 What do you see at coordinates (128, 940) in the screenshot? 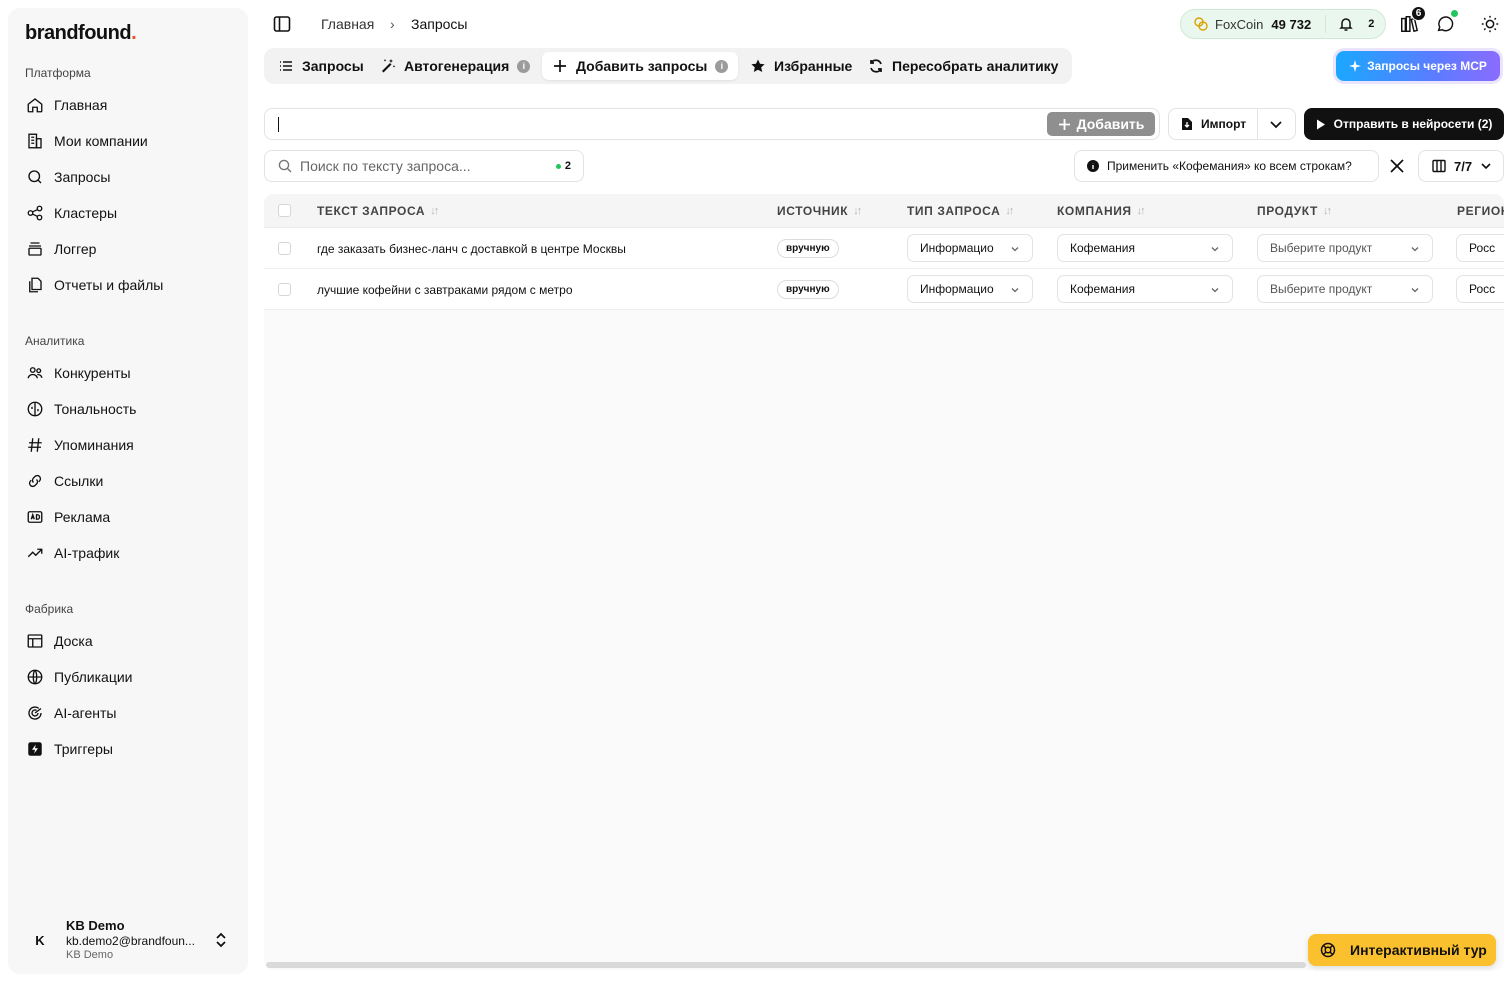
I see `user-menu: K KB Demo kb.demo2@brandfoun... KB Demo` at bounding box center [128, 940].